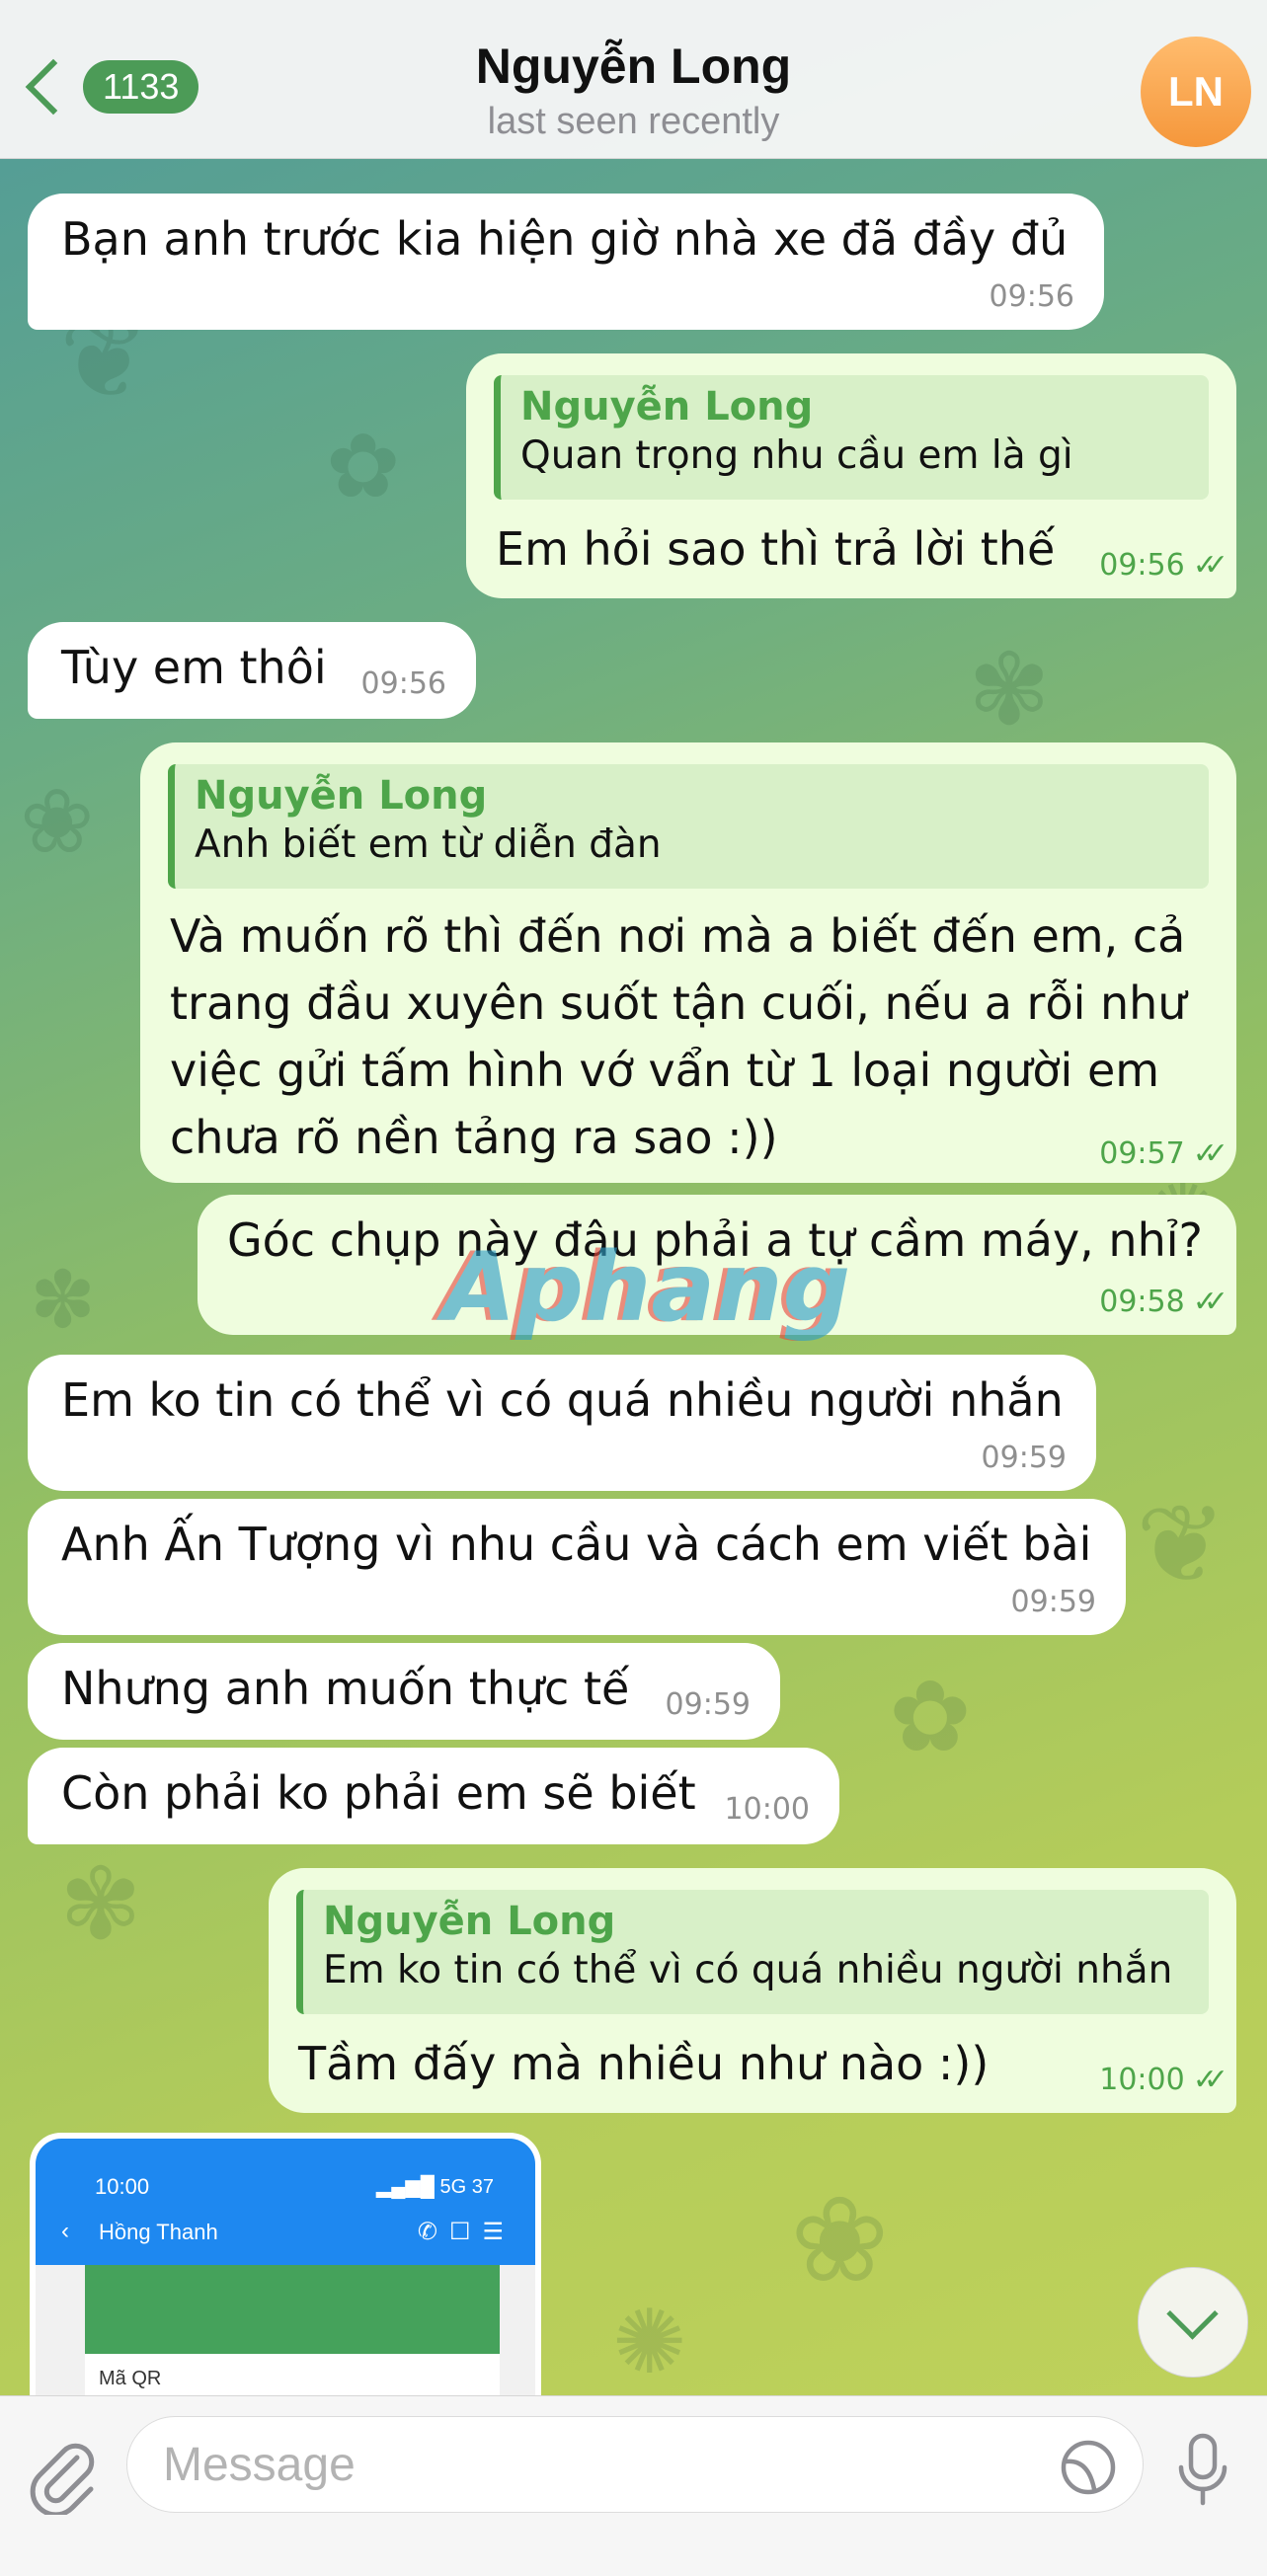 The width and height of the screenshot is (1267, 2576). What do you see at coordinates (63, 1300) in the screenshot?
I see `wallpaper-doodle-icon: ✽` at bounding box center [63, 1300].